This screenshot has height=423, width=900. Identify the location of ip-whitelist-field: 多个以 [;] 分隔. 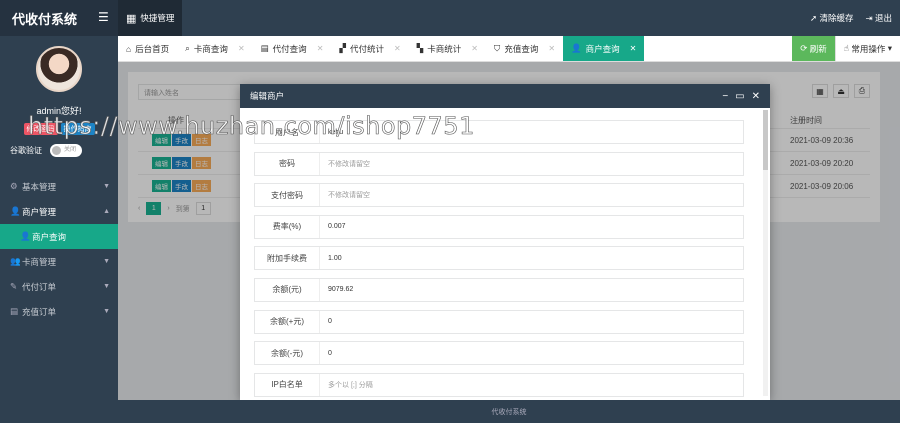
(531, 384).